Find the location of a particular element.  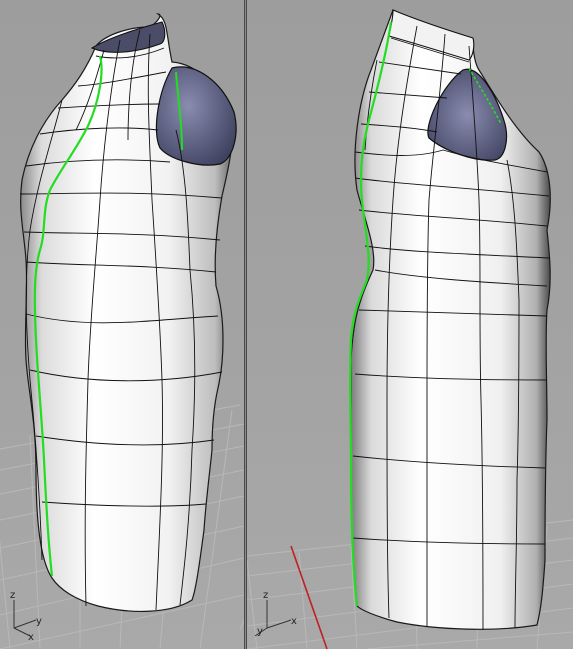

axis-gizmo-left is located at coordinates (25, 618).